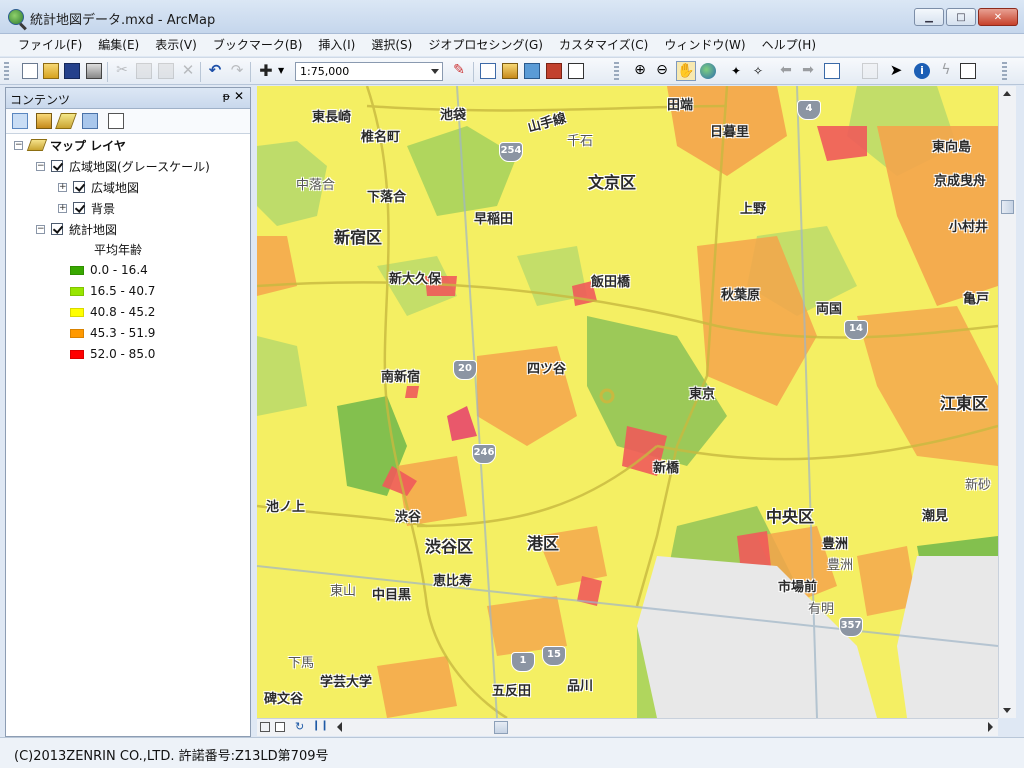 The width and height of the screenshot is (1024, 768). I want to click on minimize-button: ▁, so click(929, 17).